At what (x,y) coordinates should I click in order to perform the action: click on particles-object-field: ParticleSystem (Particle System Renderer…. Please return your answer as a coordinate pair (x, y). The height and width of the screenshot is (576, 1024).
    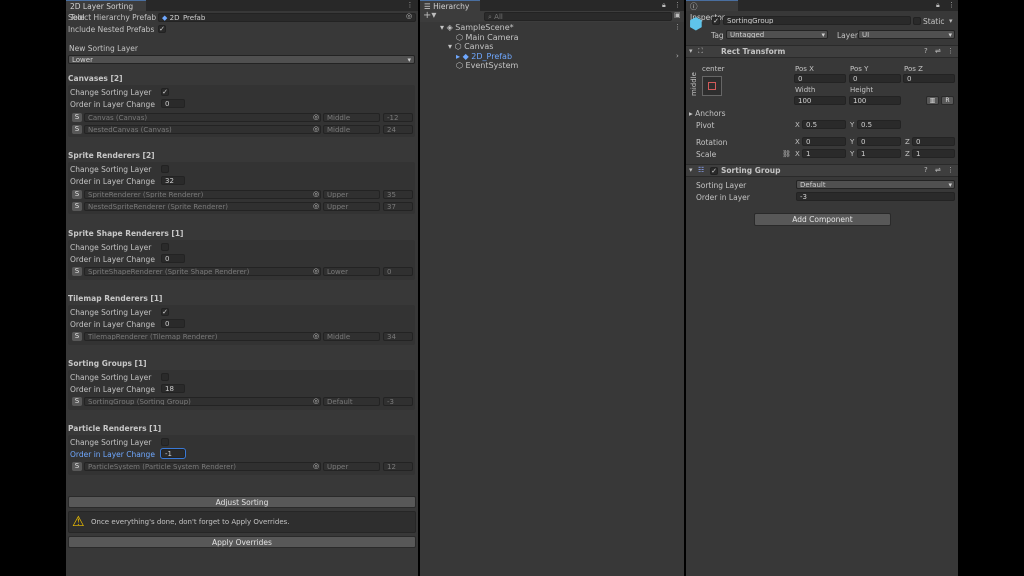
    Looking at the image, I should click on (202, 466).